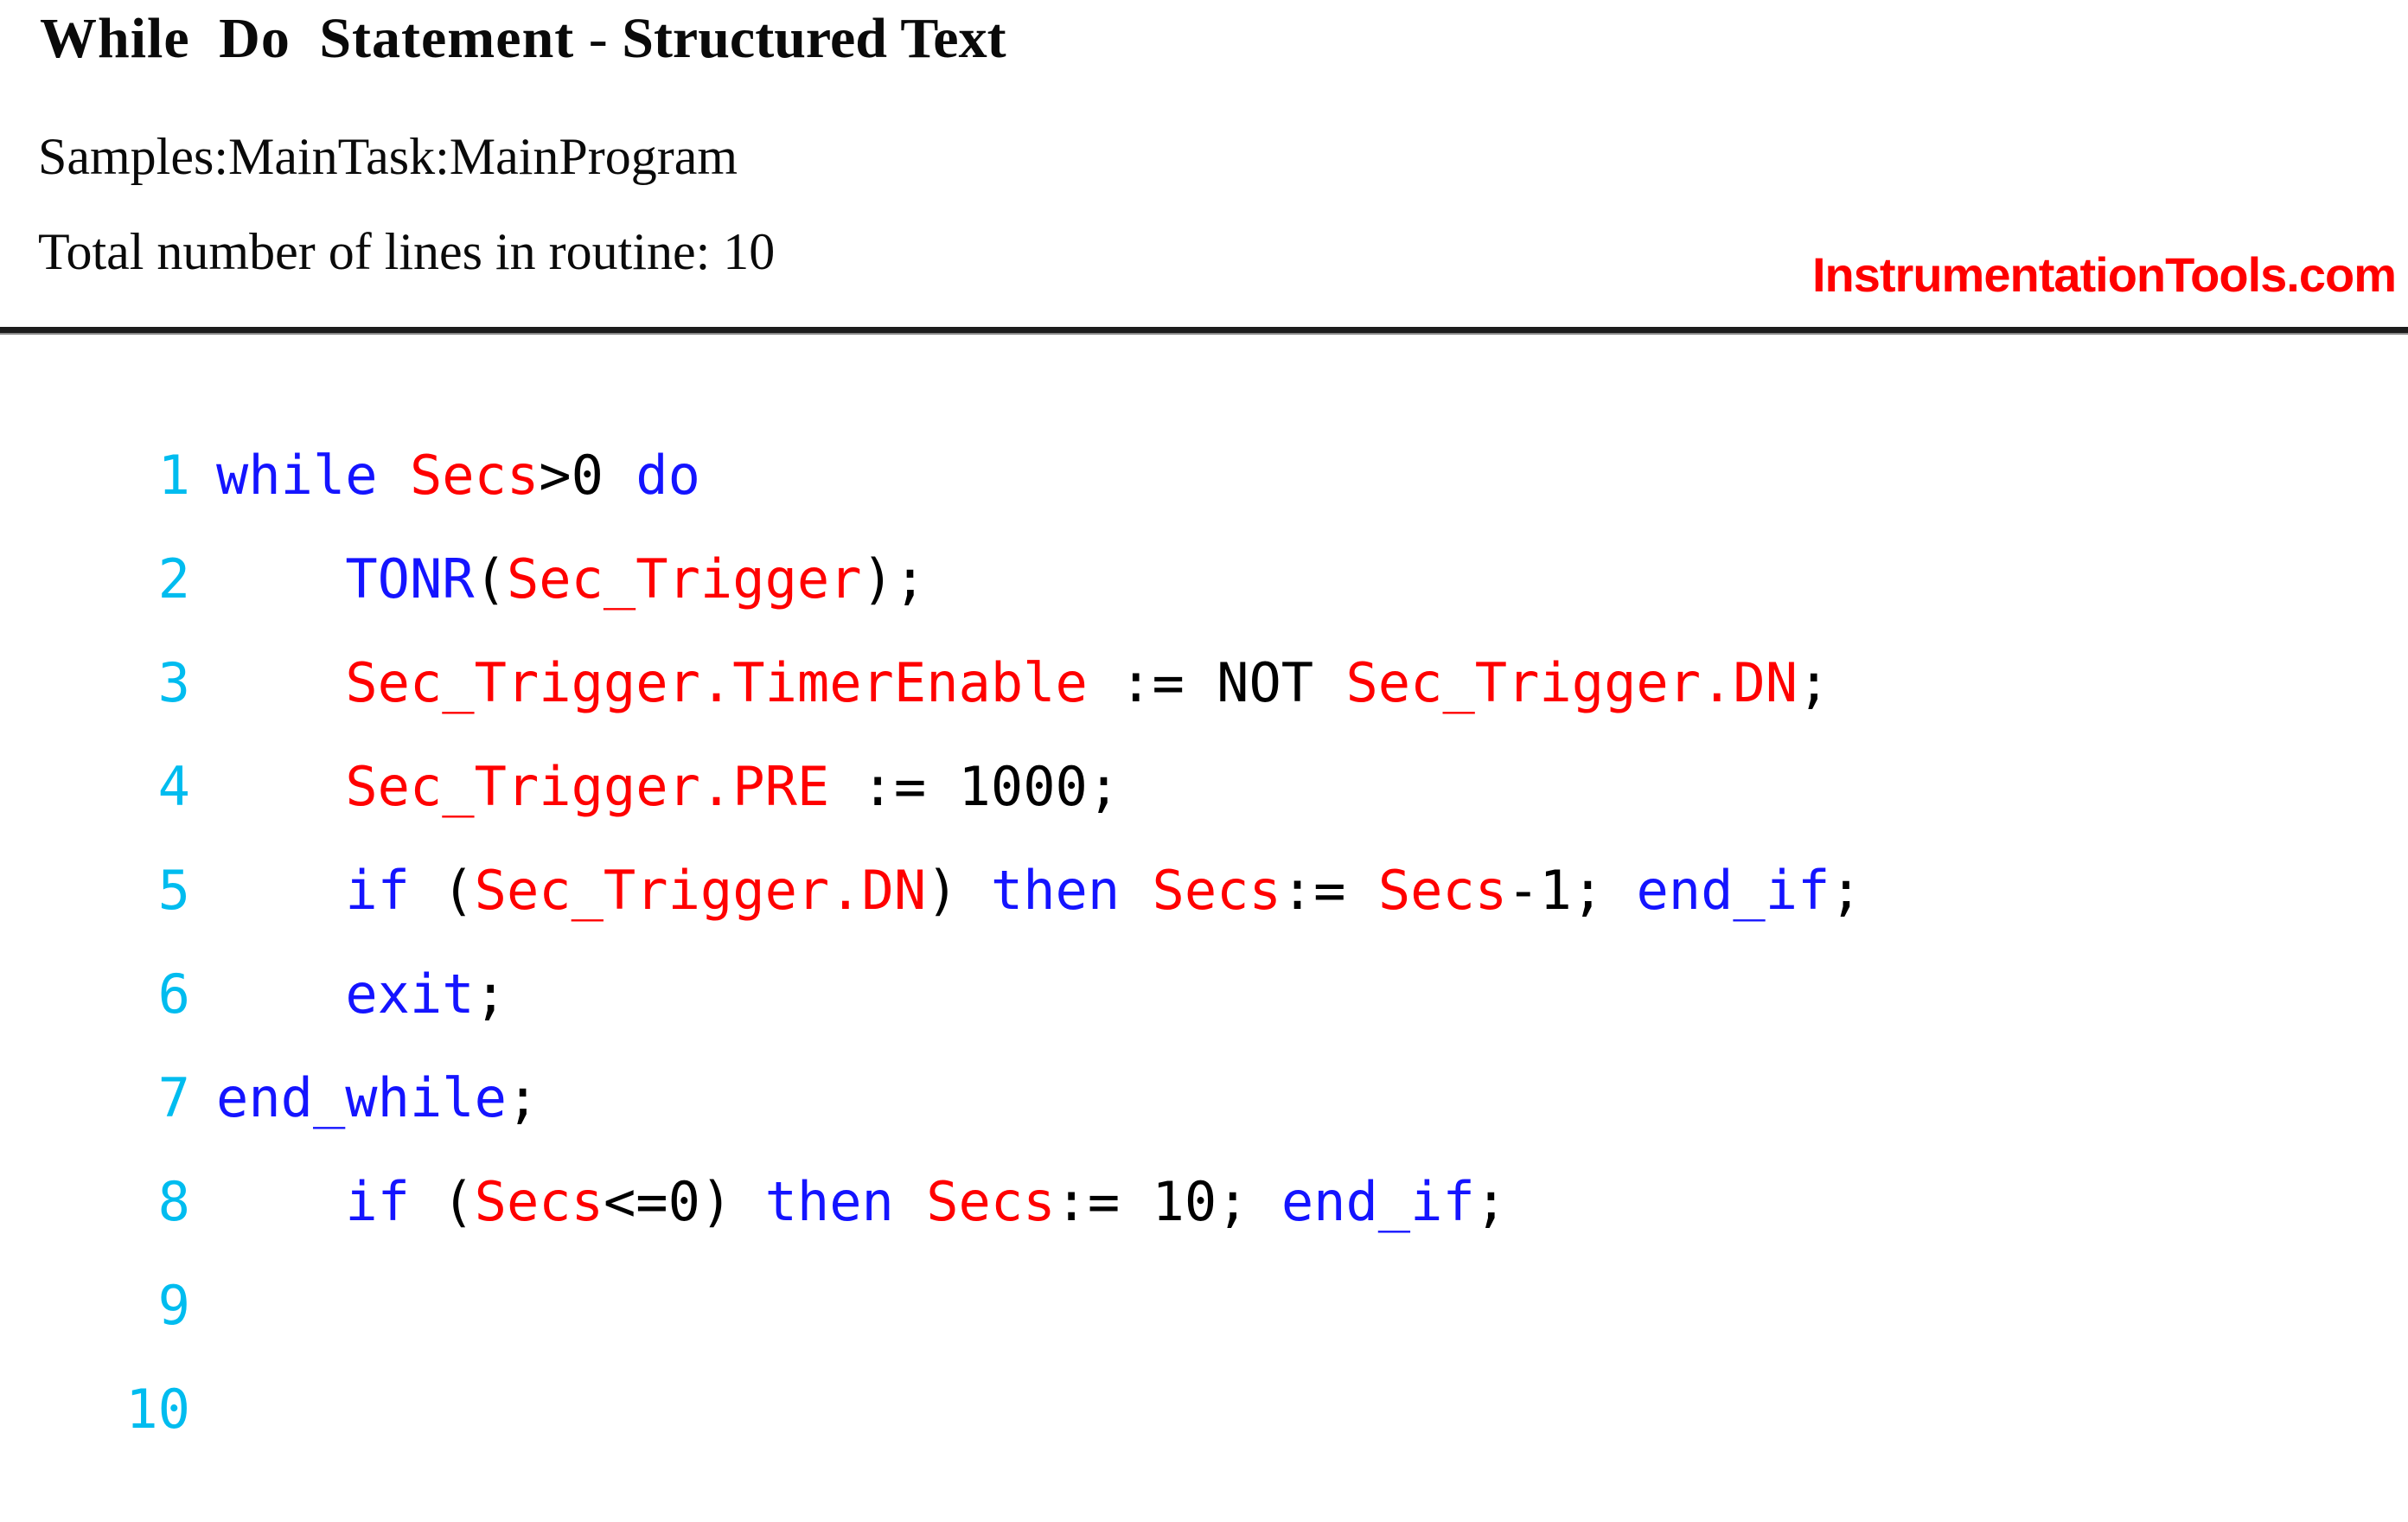  I want to click on header-divider, so click(1204, 331).